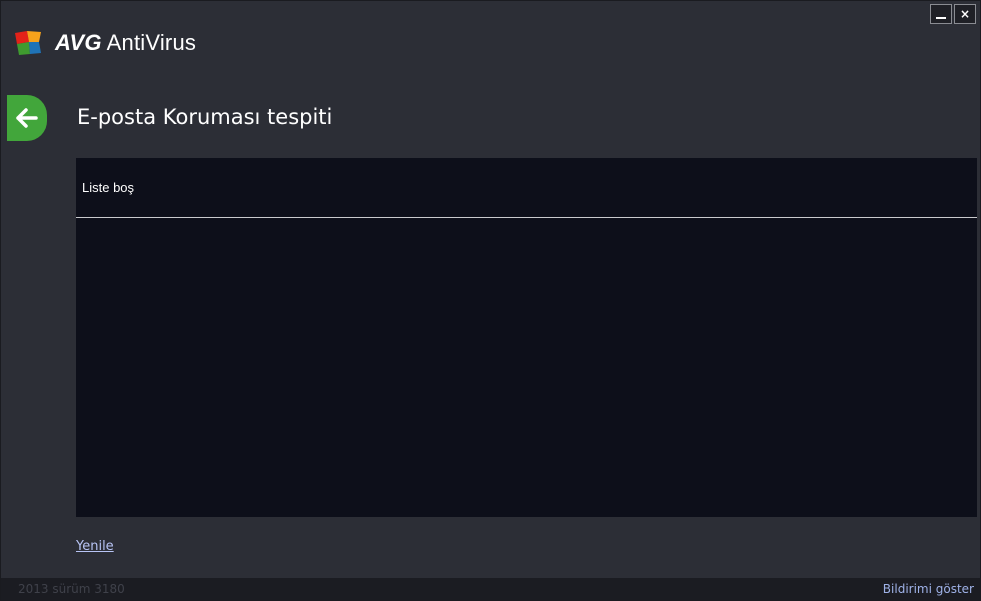 The image size is (981, 601). Describe the element at coordinates (953, 14) in the screenshot. I see `window-controls: ×` at that location.